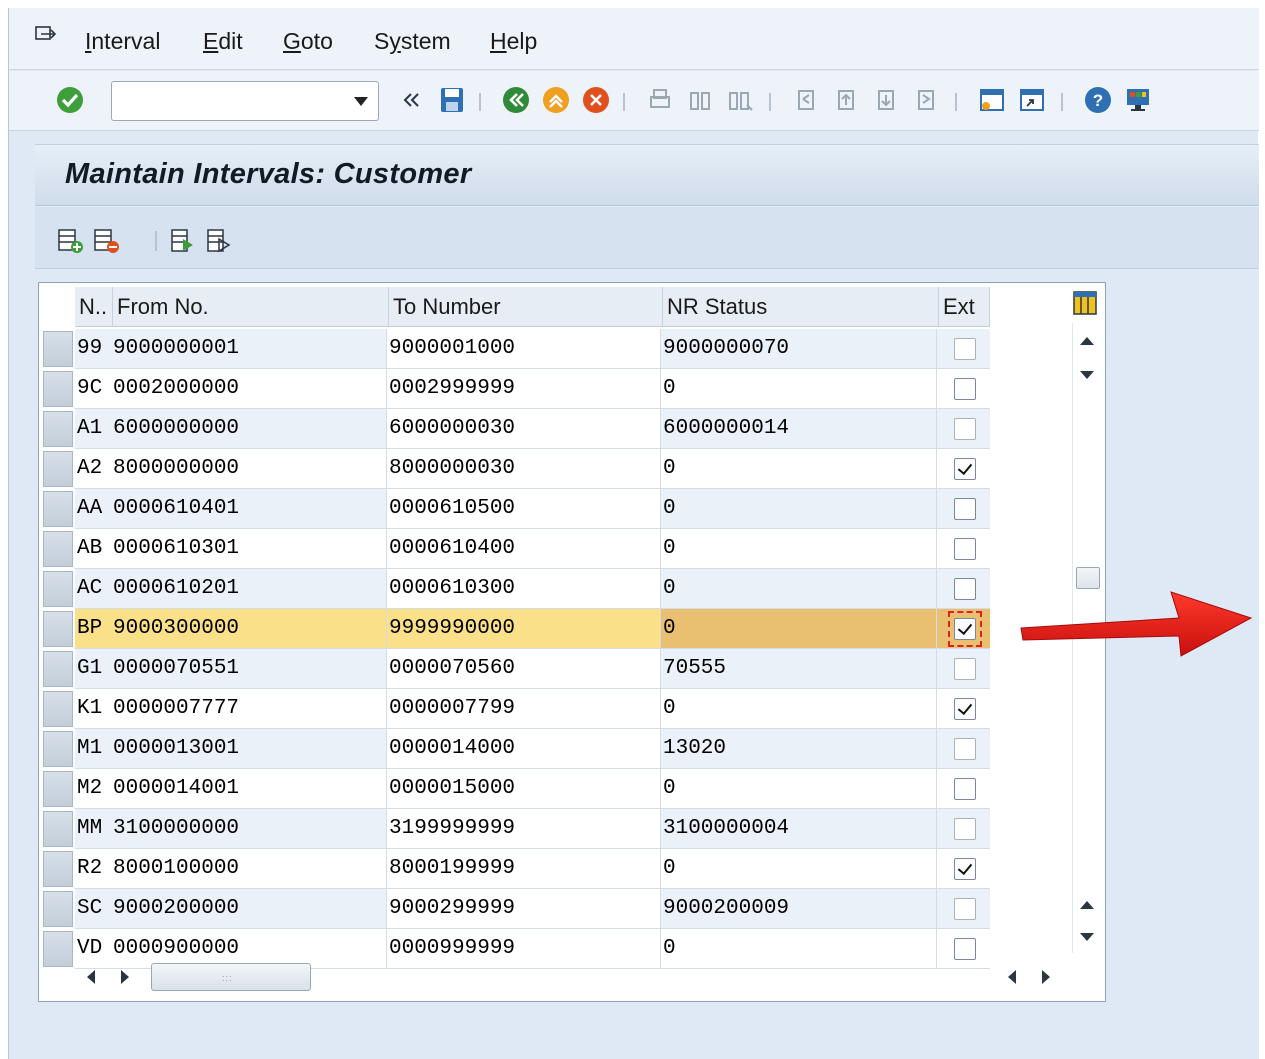 The width and height of the screenshot is (1265, 1059). I want to click on cell-to-number: 8000199999, so click(524, 869).